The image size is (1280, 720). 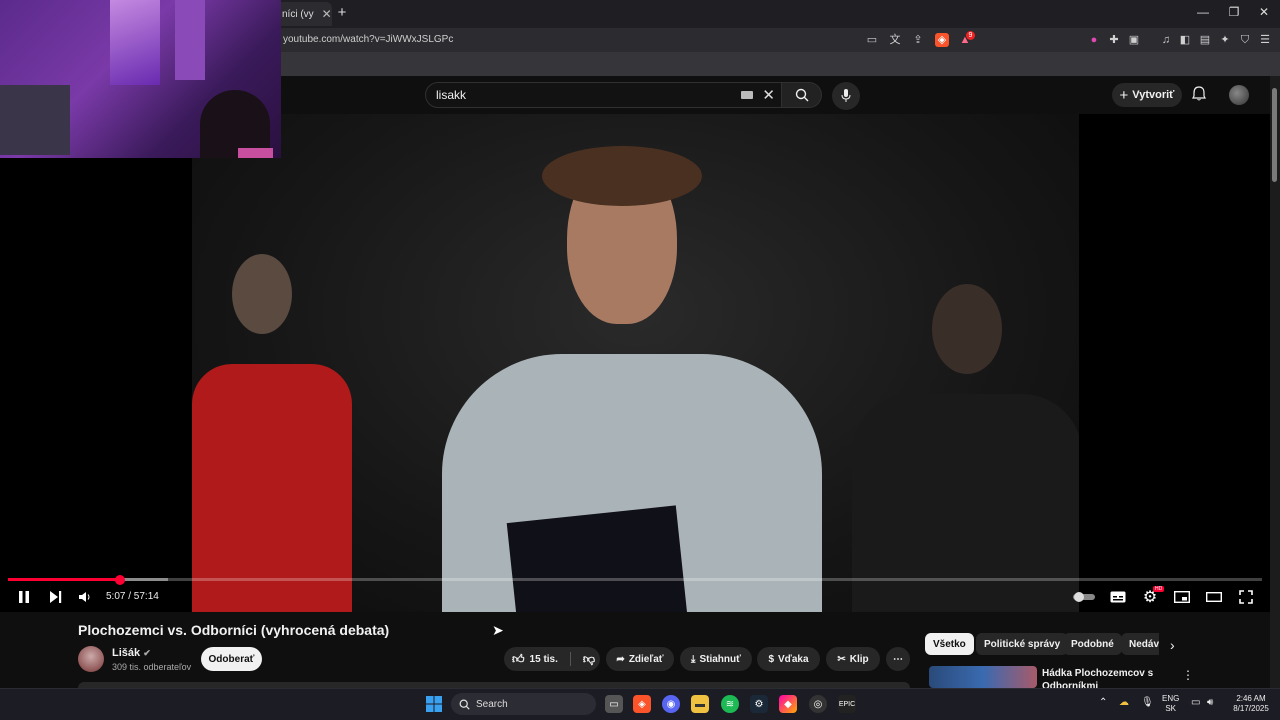 I want to click on browser-tab: níci (vy ✕, so click(x=304, y=14).